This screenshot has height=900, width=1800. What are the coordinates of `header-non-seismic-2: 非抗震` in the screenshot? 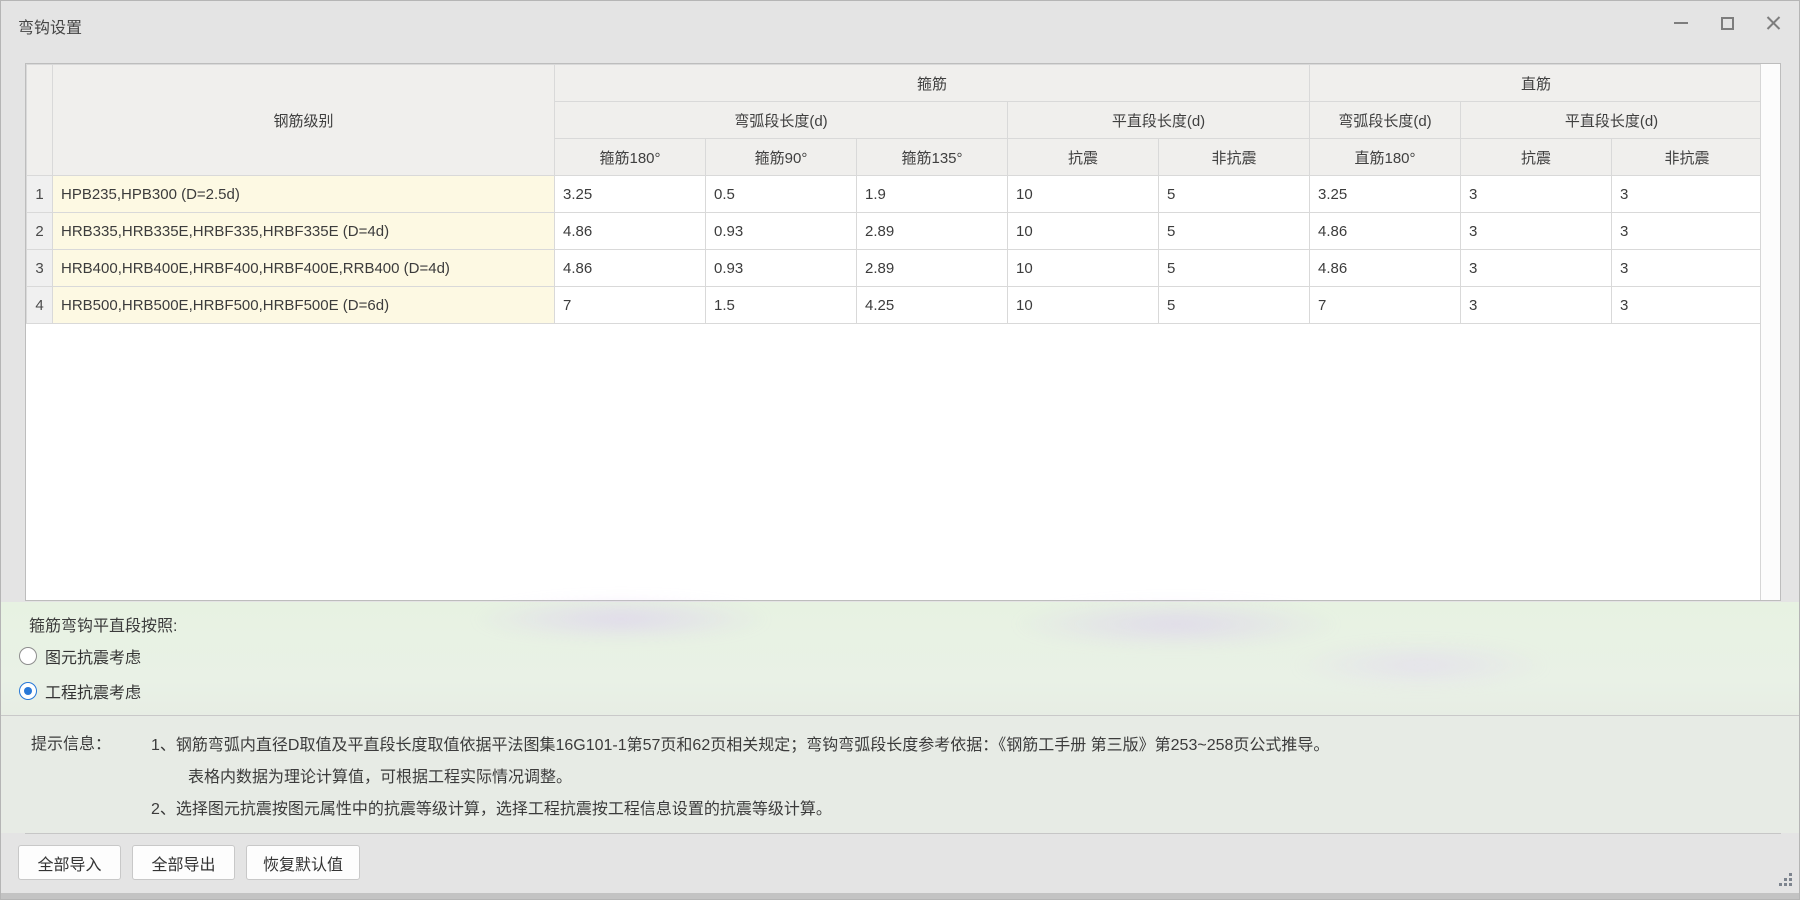 It's located at (1687, 157).